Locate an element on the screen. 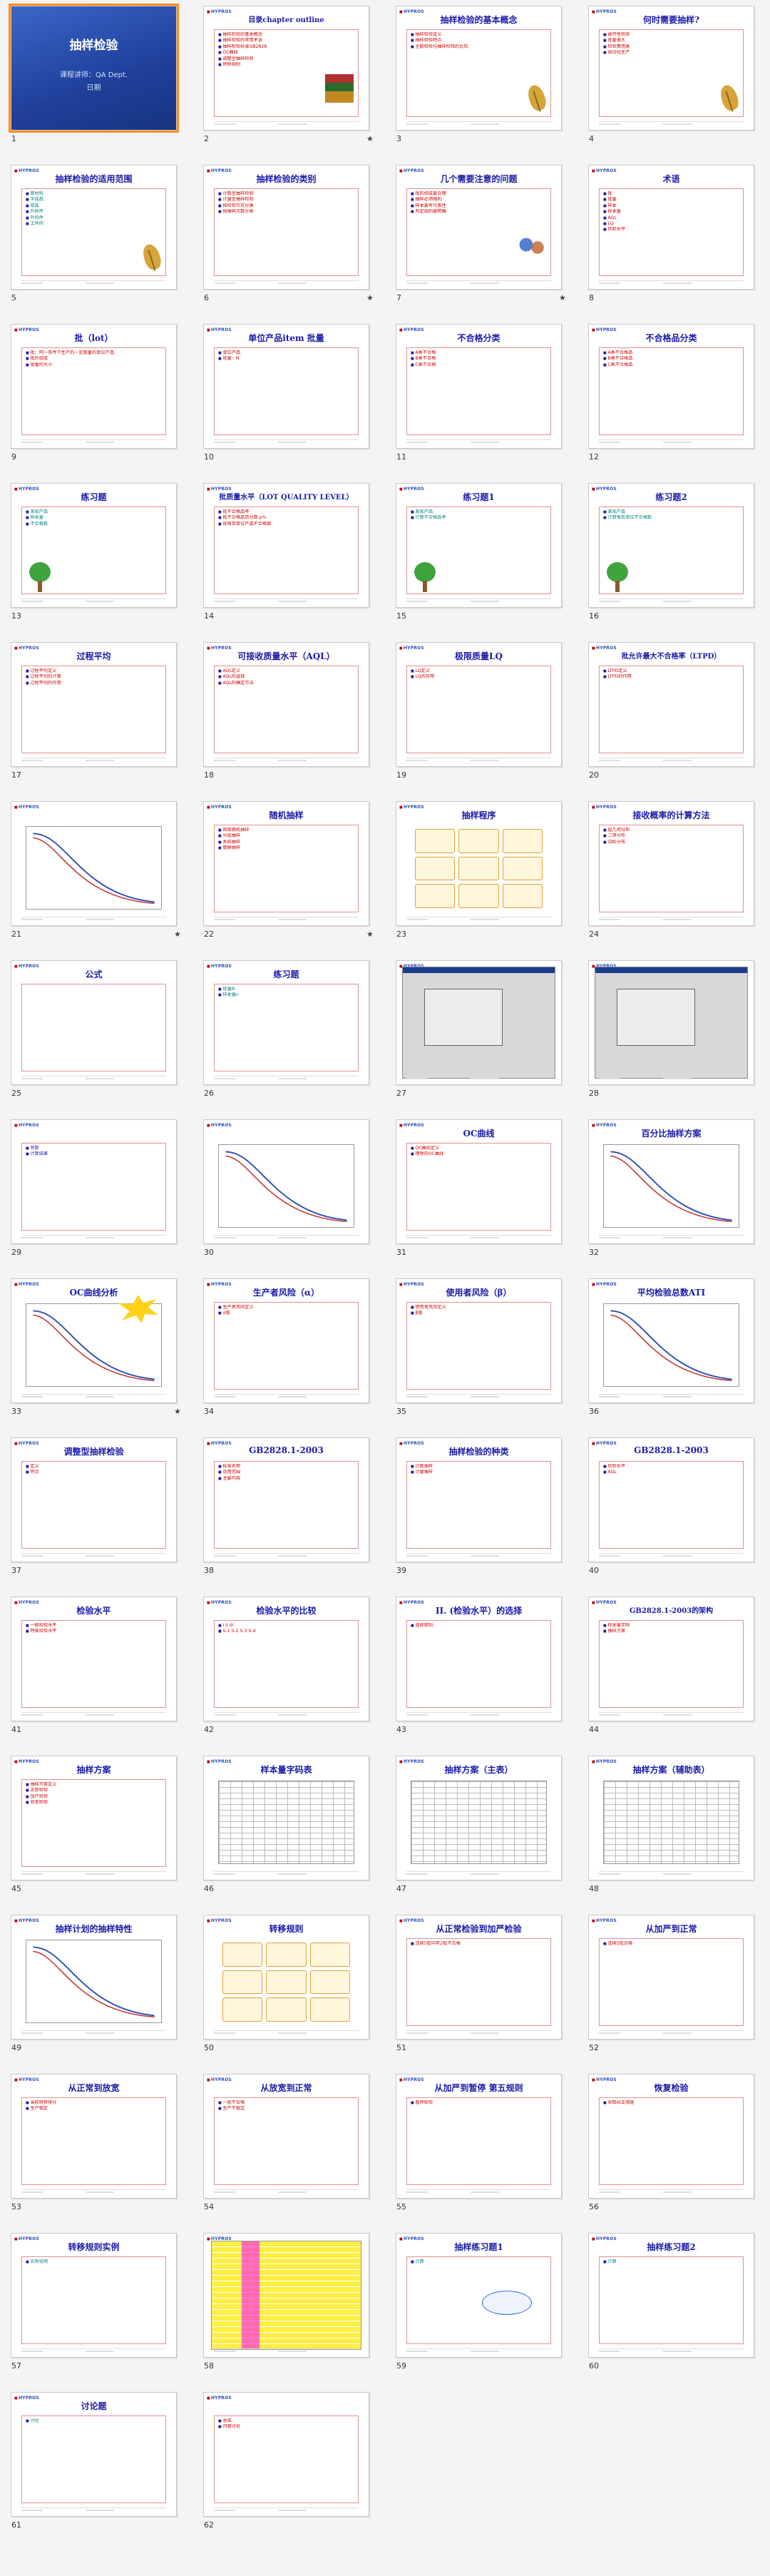  slide-thumbnail: HYPROS不合格分类A类不合格B类不合格C类不合格 is located at coordinates (479, 386).